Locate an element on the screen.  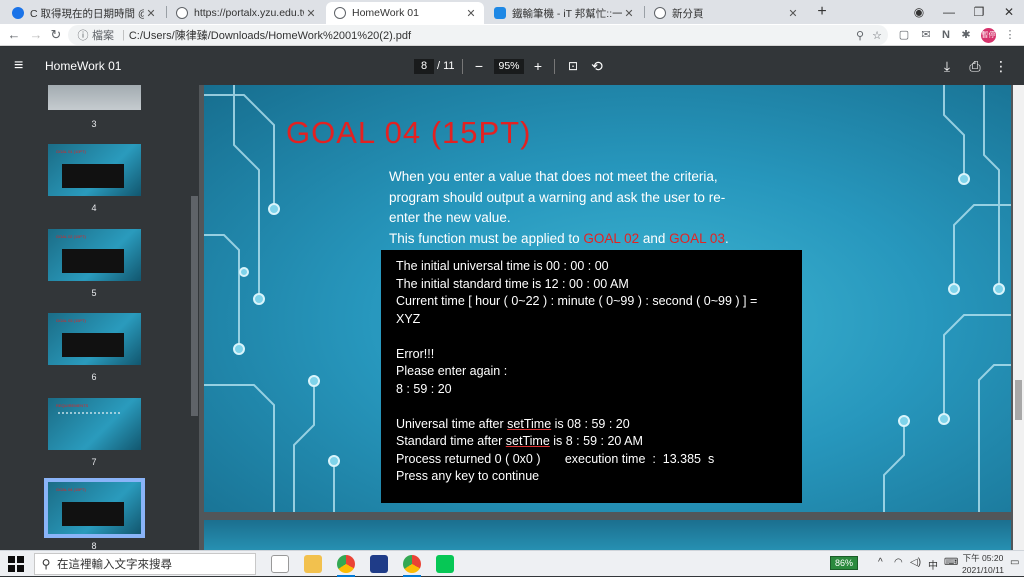
tab-ithelp: 鐵輸筆機 - iT 邦幫忙::一起幫忙解 ✕ is located at coordinates (564, 13).